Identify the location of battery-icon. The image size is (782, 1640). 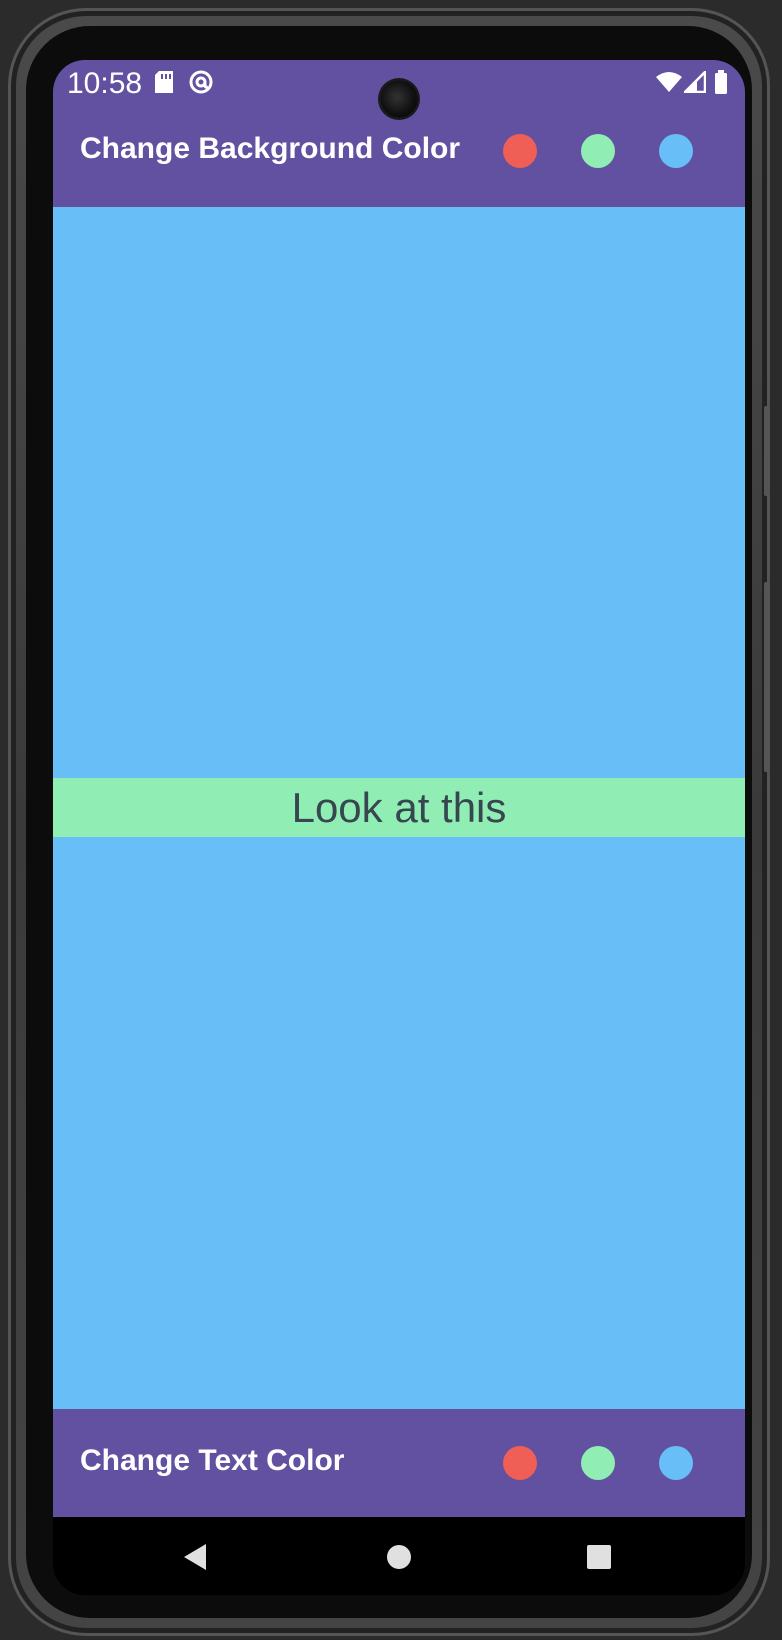
(721, 82).